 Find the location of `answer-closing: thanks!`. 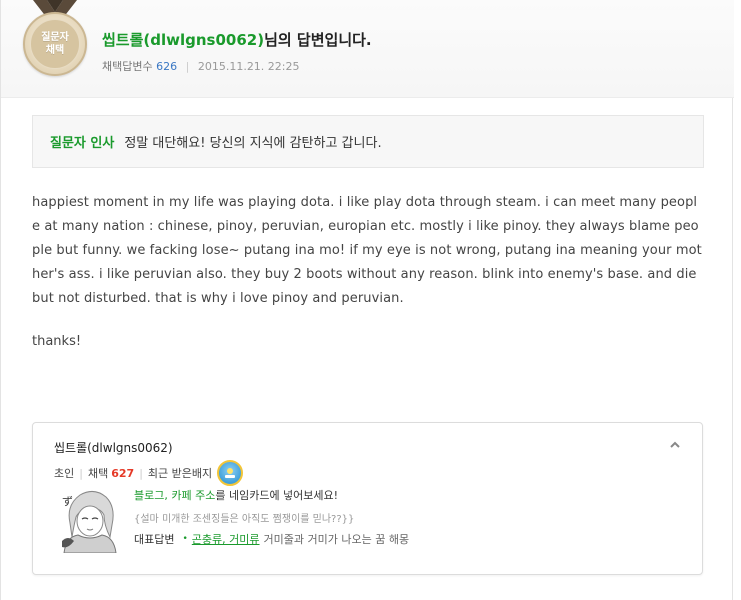

answer-closing: thanks! is located at coordinates (57, 341).